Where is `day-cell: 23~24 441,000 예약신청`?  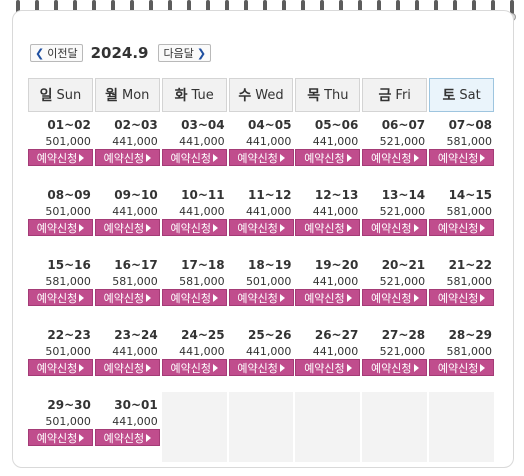
day-cell: 23~24 441,000 예약신청 is located at coordinates (127, 357).